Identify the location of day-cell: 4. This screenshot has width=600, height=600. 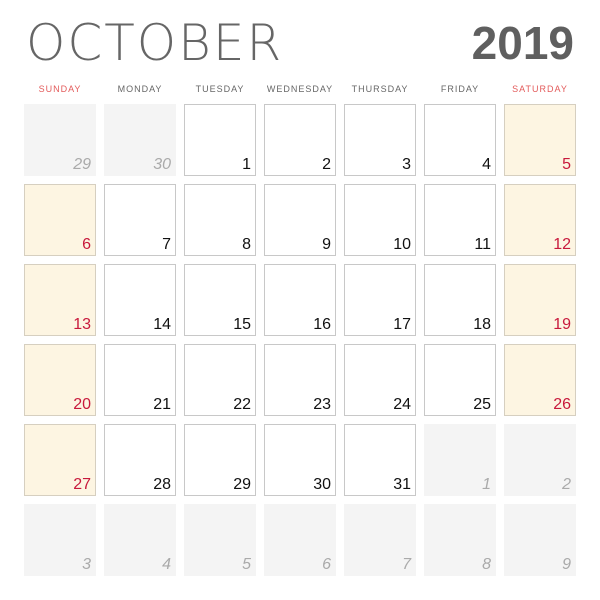
(460, 140).